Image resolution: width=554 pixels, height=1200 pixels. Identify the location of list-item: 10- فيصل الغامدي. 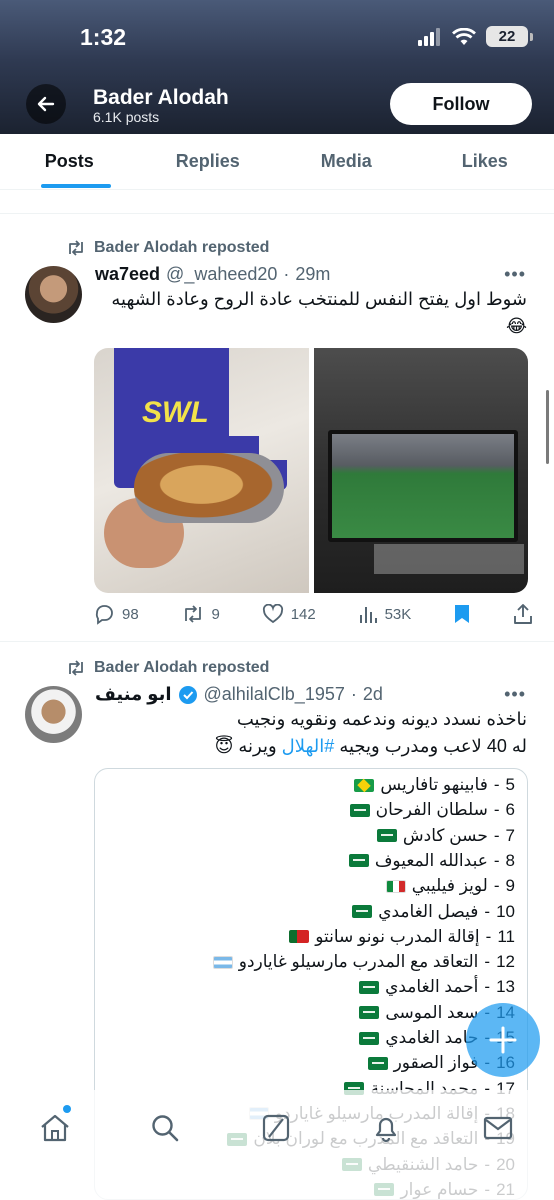
(433, 912).